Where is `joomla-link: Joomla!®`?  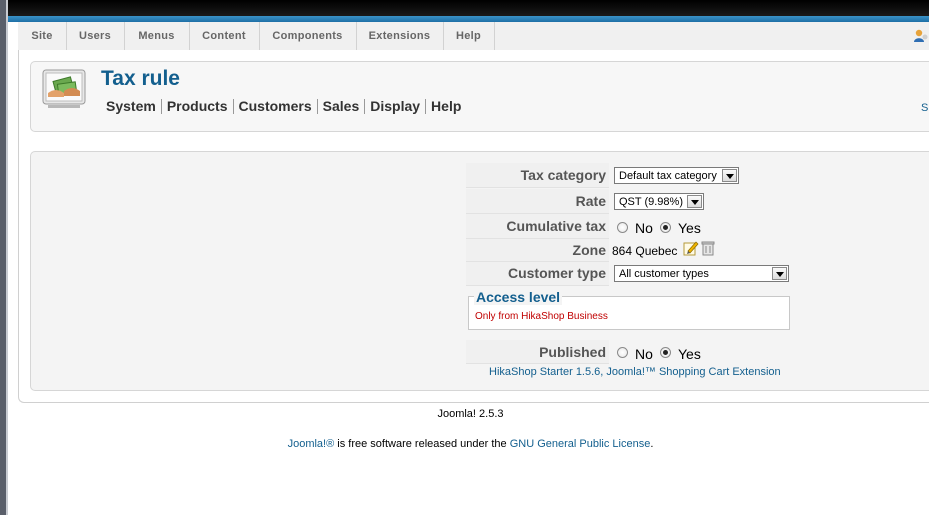 joomla-link: Joomla!® is located at coordinates (311, 444).